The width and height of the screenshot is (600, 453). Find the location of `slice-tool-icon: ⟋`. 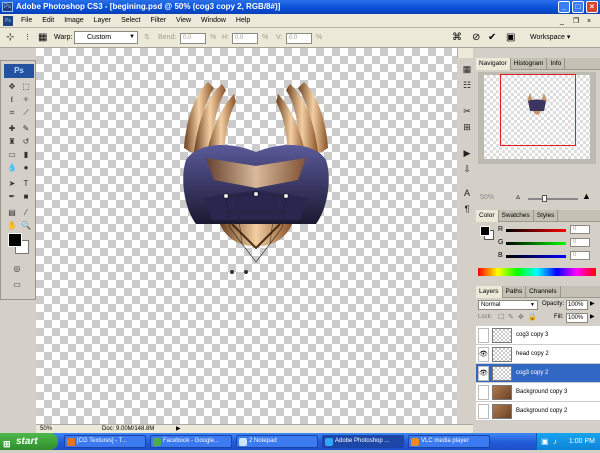

slice-tool-icon: ⟋ is located at coordinates (26, 112).